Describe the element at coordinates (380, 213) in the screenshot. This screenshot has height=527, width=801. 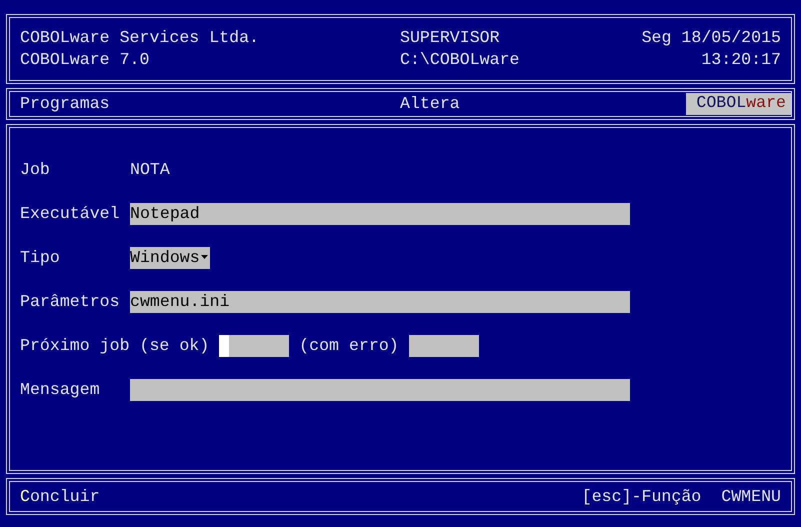
I see `input-field: Notepad` at that location.